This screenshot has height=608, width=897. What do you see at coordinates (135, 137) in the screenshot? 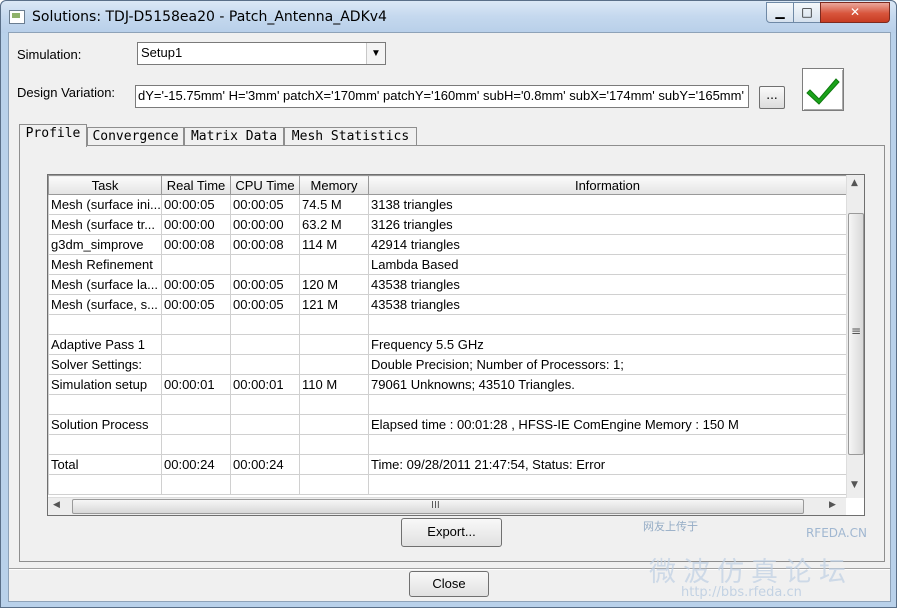
I see `tab-convergence: Convergence` at bounding box center [135, 137].